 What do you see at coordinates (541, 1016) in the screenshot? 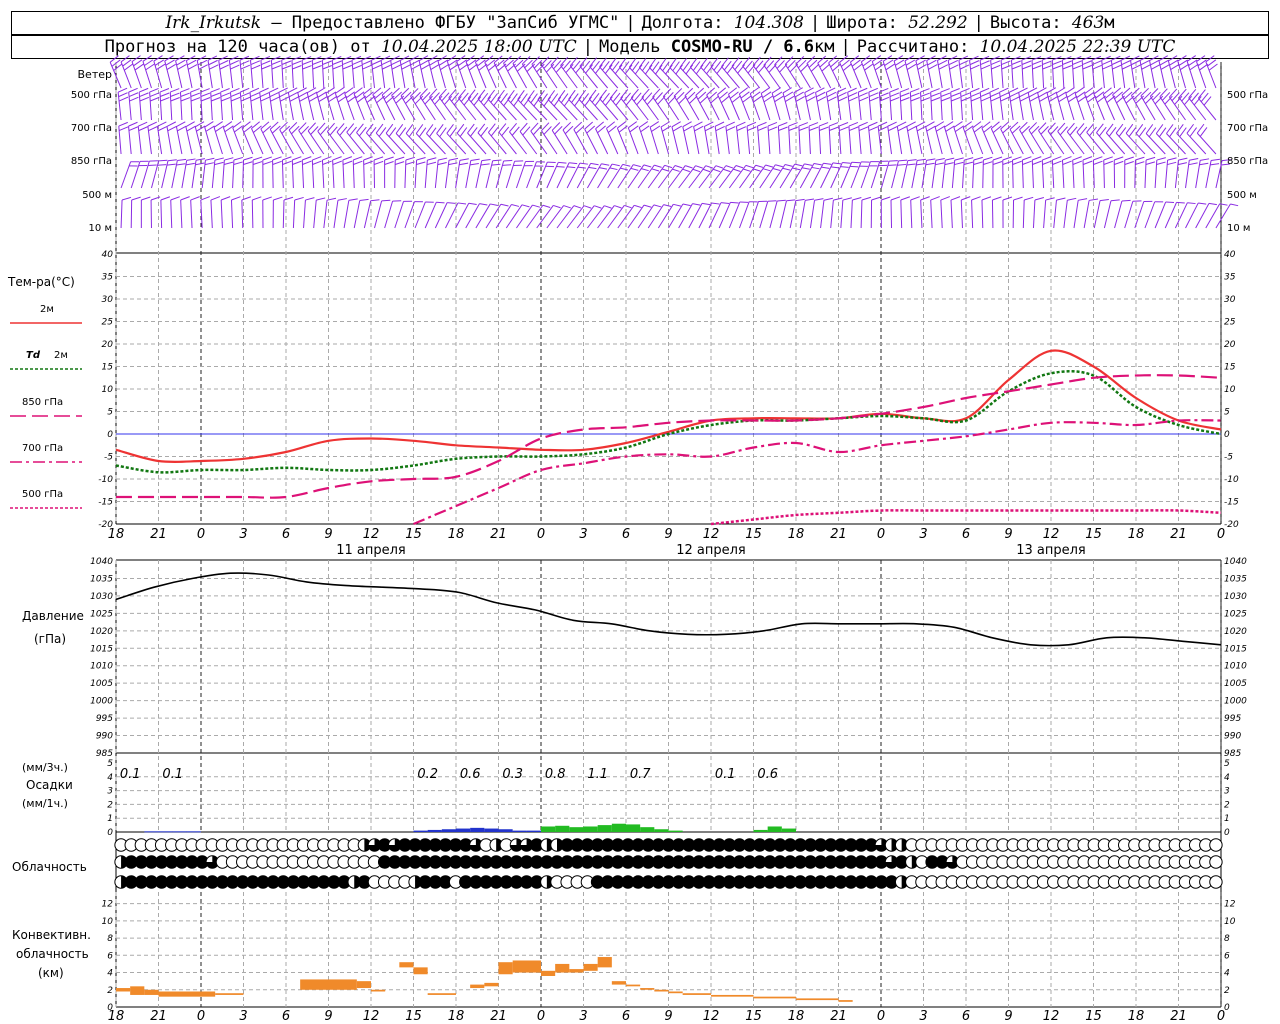
I see `time-tick-bottom: 0` at bounding box center [541, 1016].